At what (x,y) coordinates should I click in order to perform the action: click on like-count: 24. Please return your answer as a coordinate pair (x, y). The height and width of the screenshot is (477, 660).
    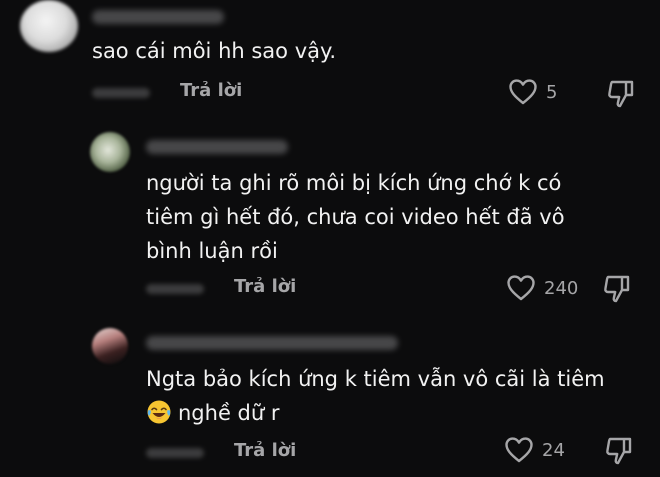
    Looking at the image, I should click on (553, 450).